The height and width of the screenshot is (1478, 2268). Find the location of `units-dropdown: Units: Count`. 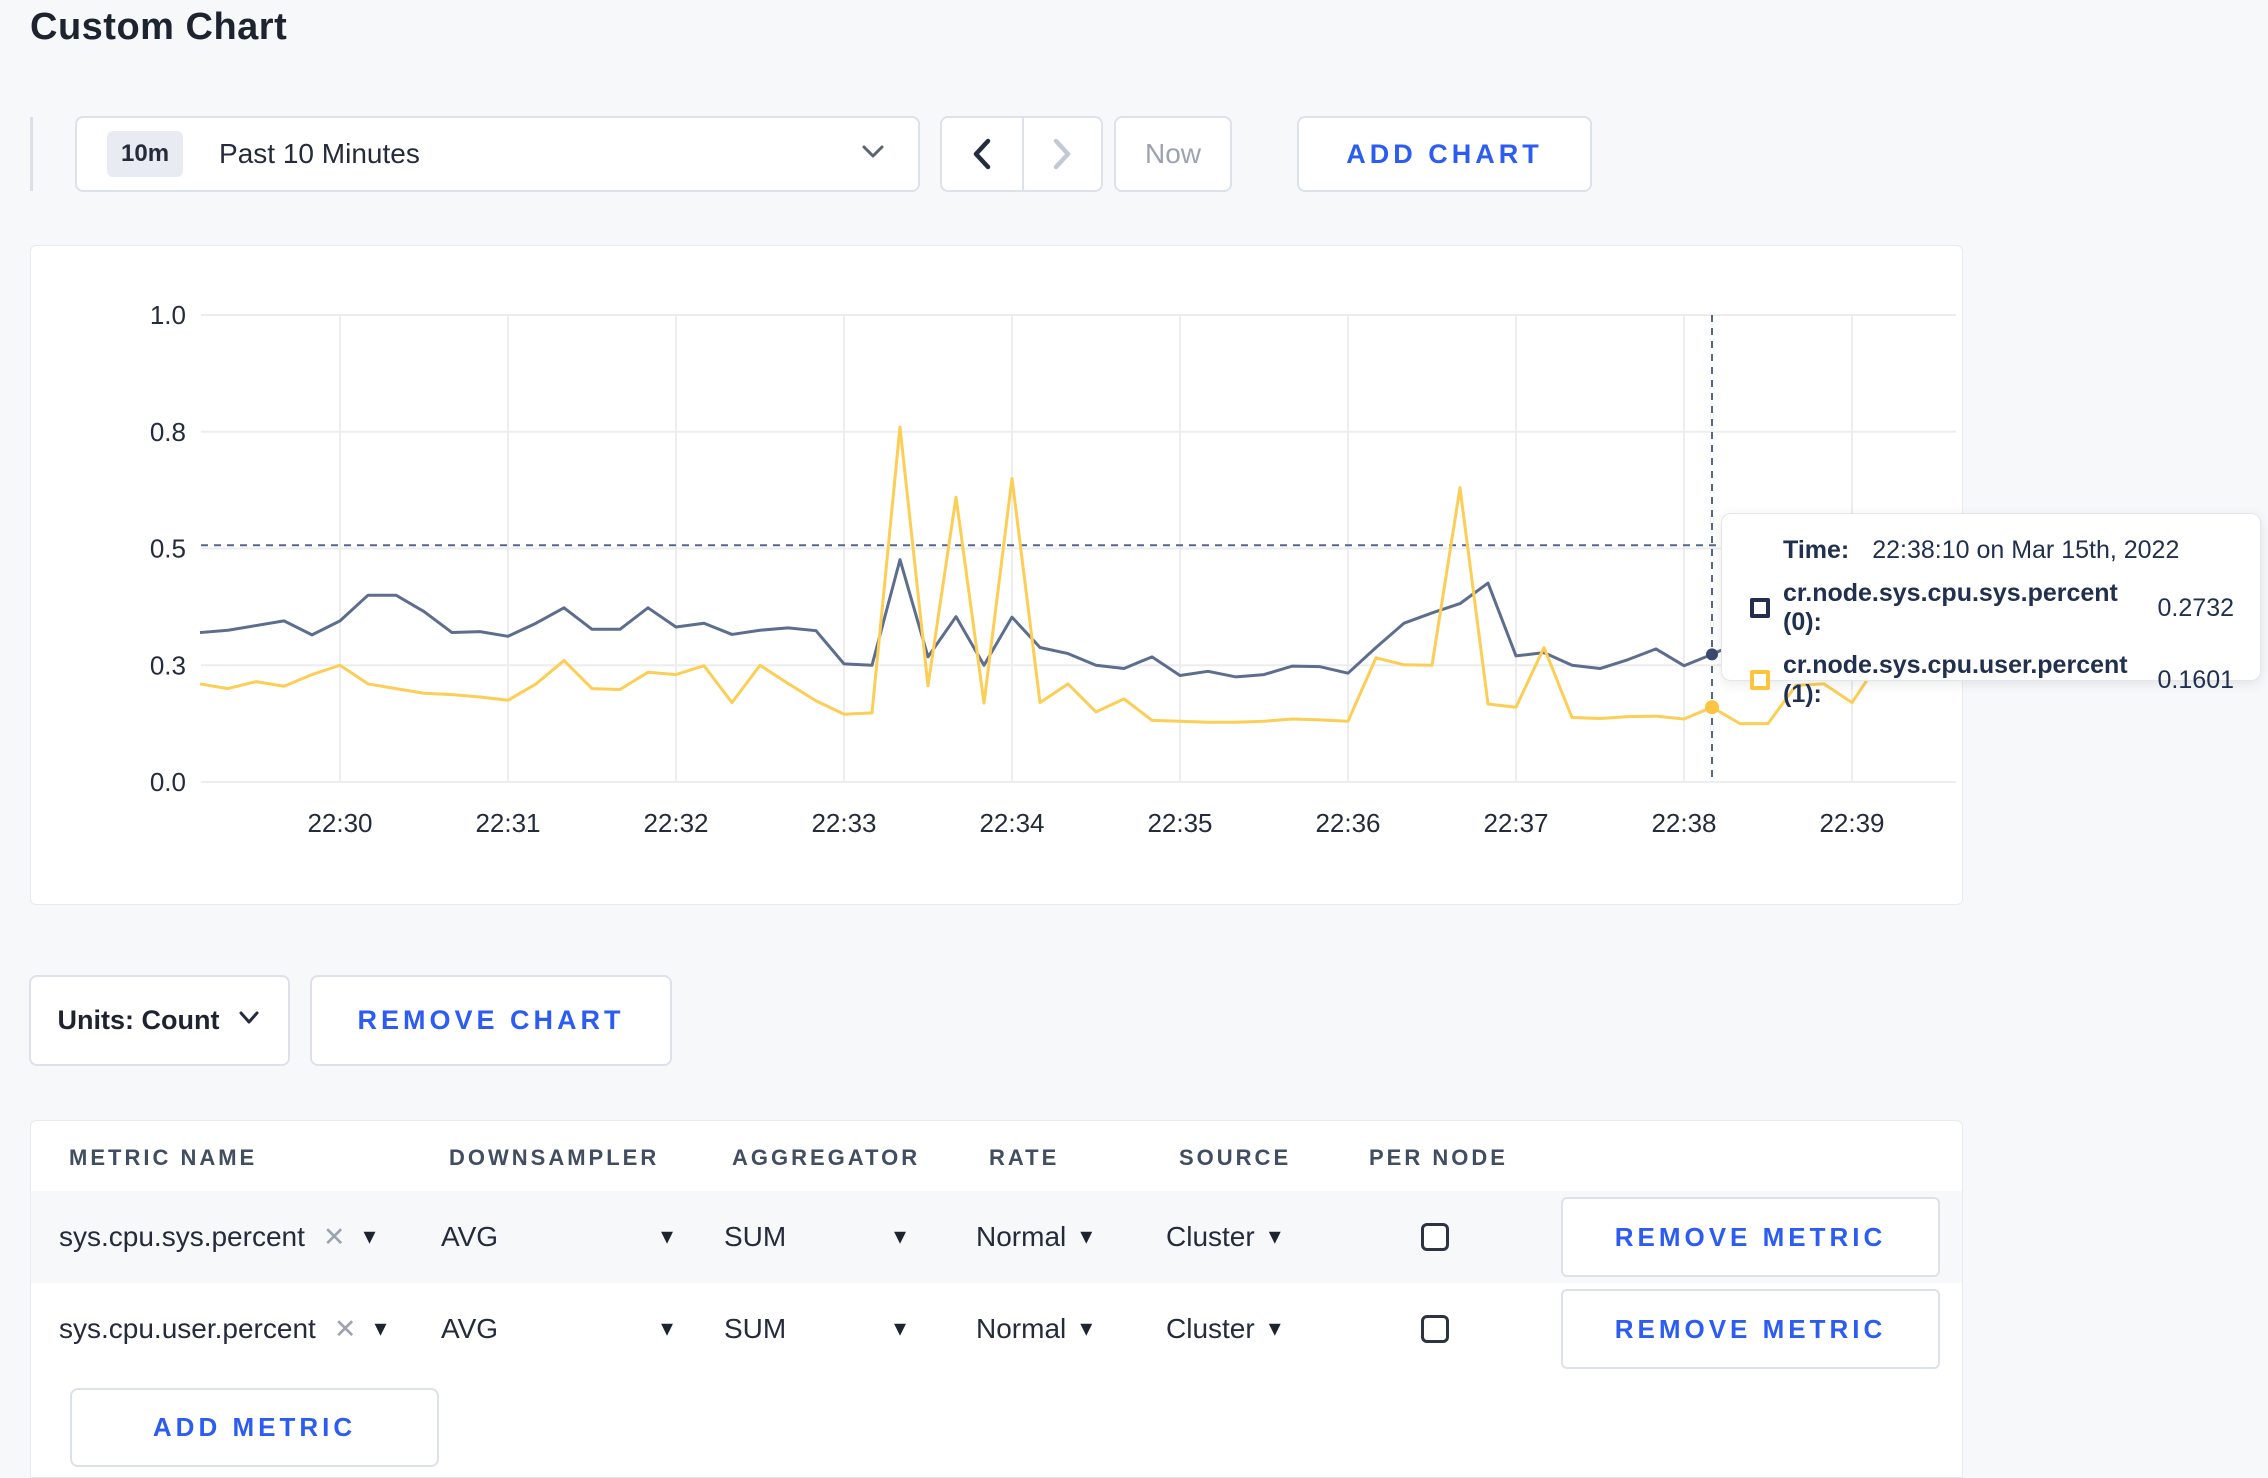

units-dropdown: Units: Count is located at coordinates (159, 1020).